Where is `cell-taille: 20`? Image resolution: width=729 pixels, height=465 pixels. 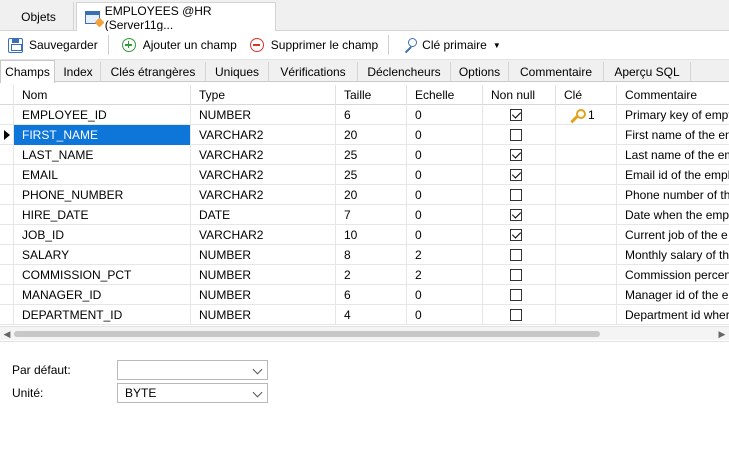
cell-taille: 20 is located at coordinates (371, 195).